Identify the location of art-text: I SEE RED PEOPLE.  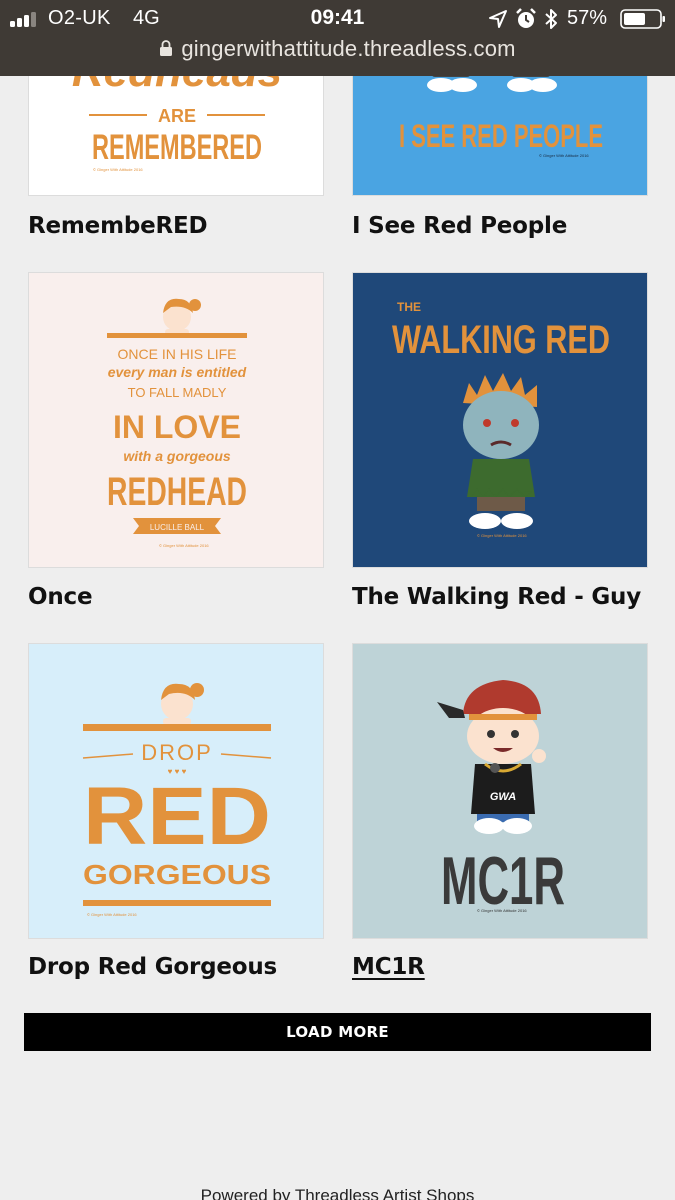
(501, 136).